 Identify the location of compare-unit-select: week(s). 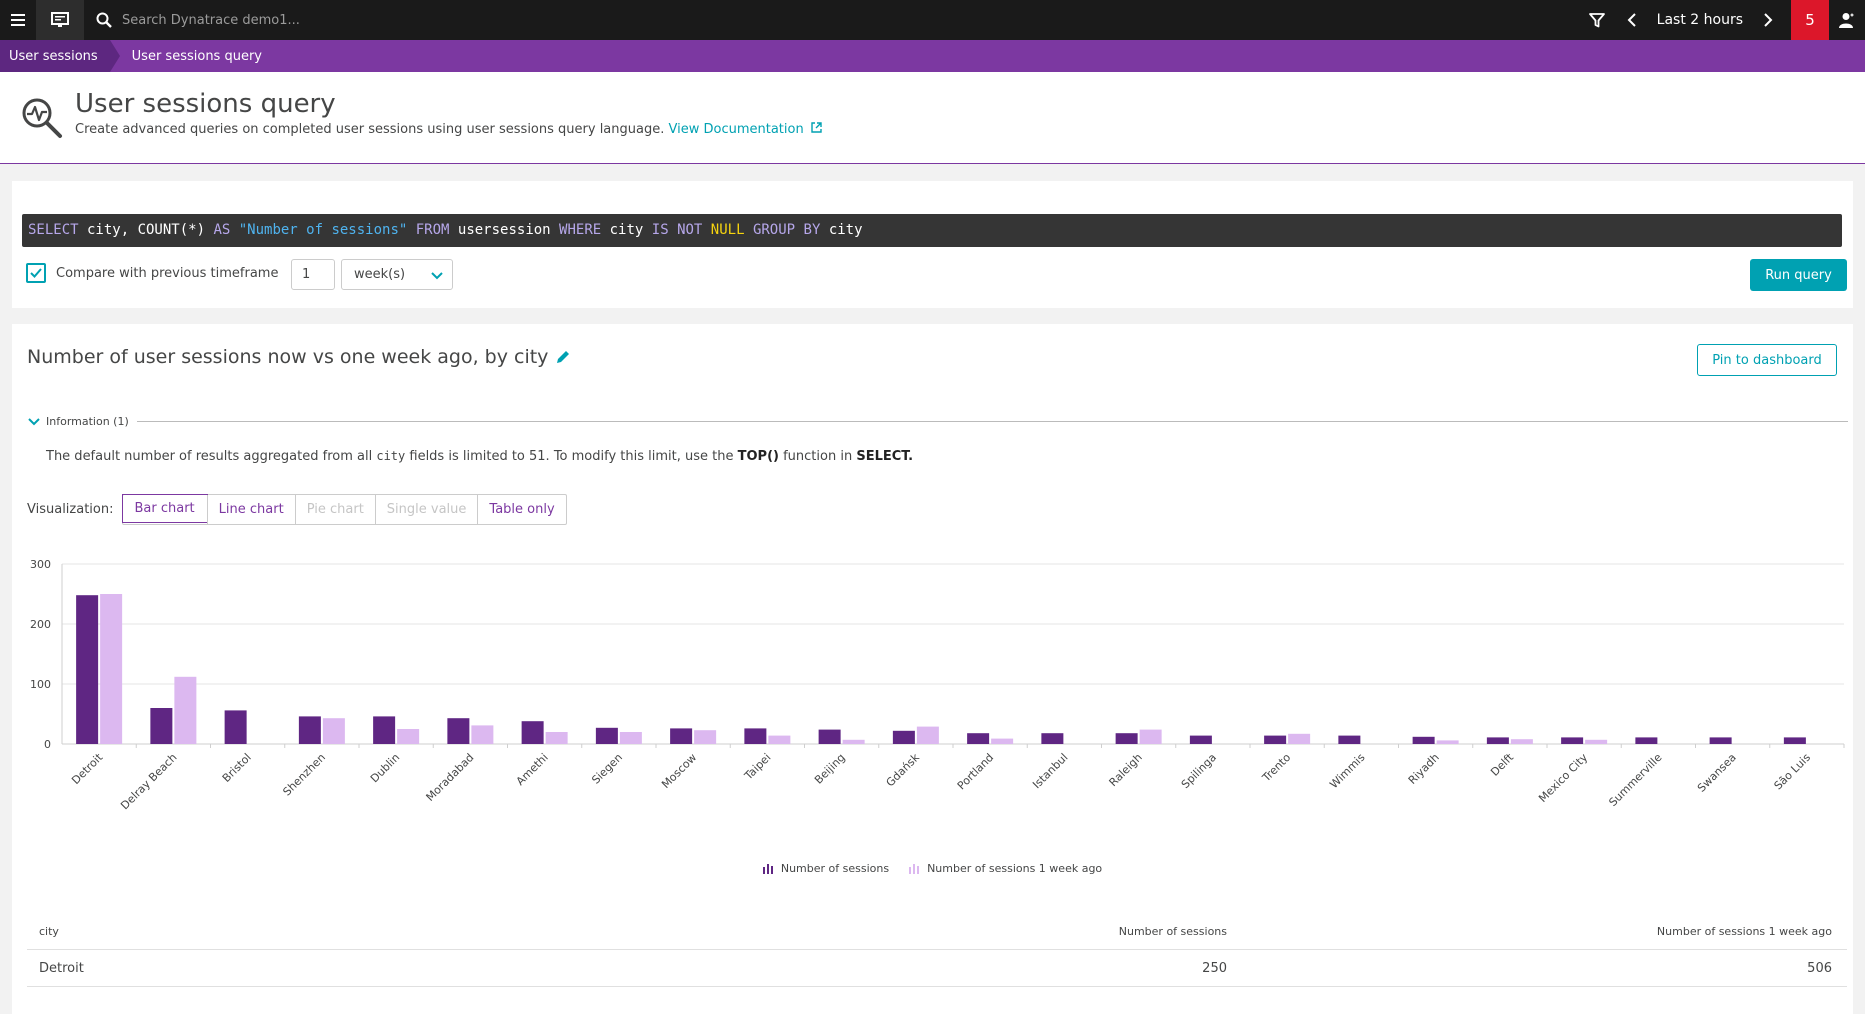
(397, 274).